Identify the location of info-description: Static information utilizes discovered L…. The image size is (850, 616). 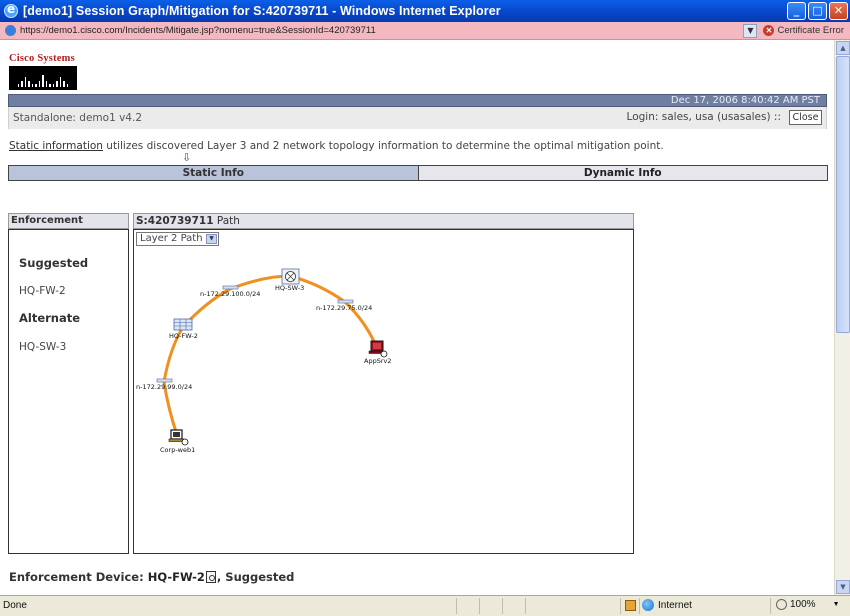
(336, 146).